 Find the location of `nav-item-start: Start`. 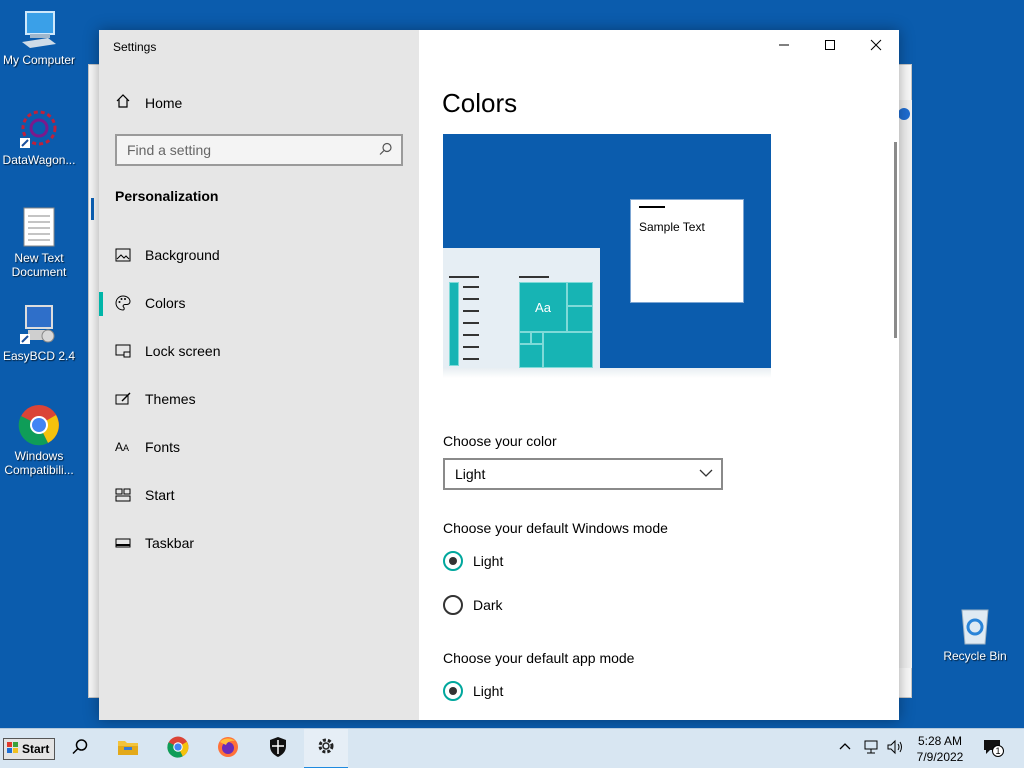

nav-item-start: Start is located at coordinates (145, 495).